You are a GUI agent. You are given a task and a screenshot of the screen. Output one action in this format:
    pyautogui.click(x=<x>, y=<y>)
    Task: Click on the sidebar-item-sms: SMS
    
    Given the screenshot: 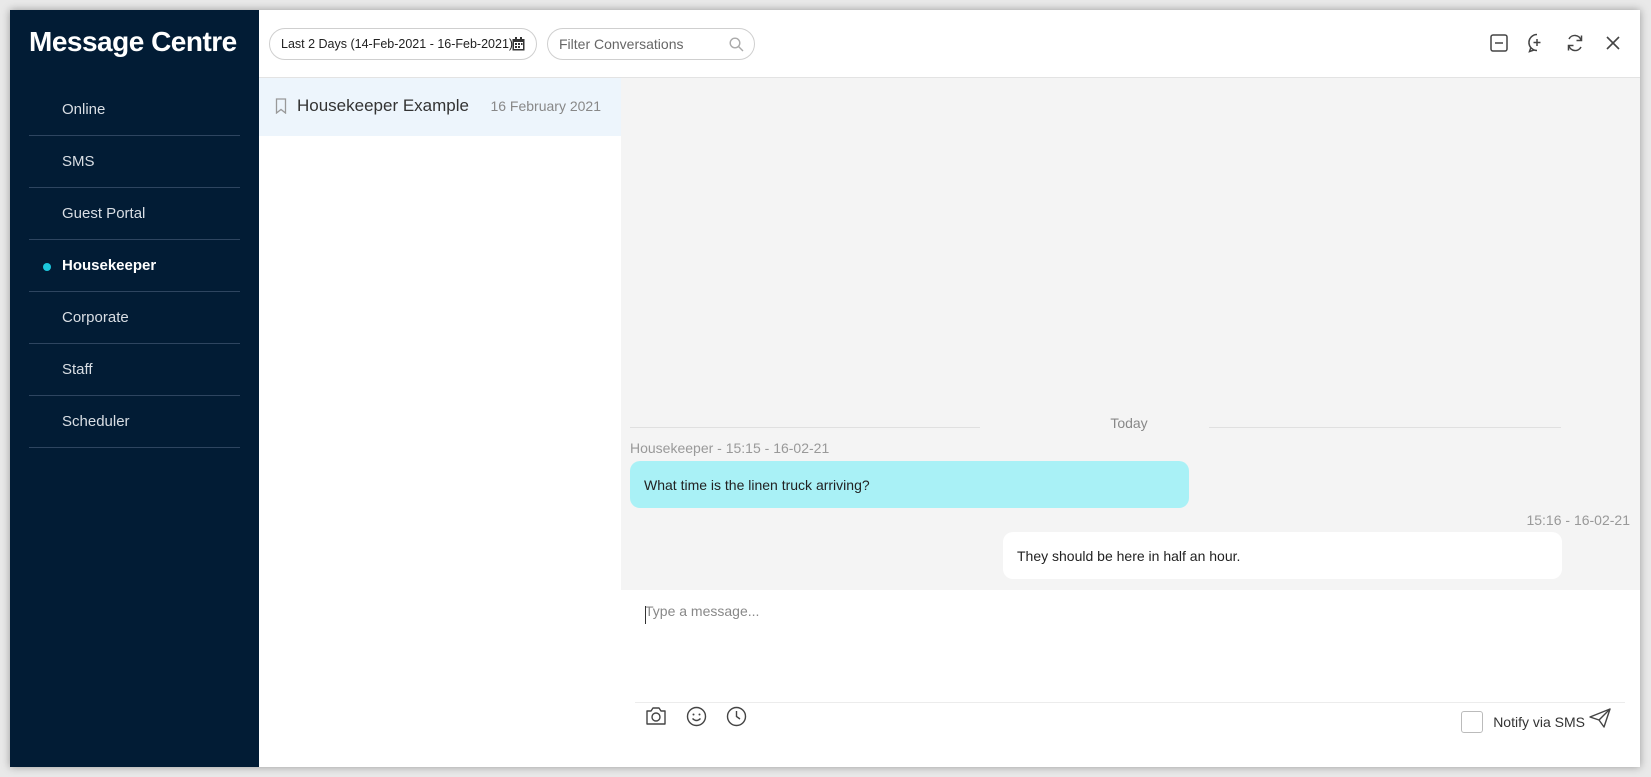 What is the action you would take?
    pyautogui.click(x=134, y=162)
    